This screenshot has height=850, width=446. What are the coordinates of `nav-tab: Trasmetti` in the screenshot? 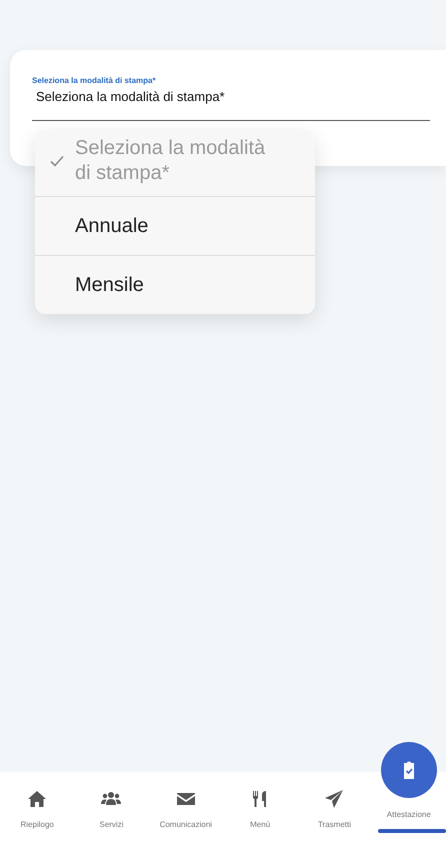 It's located at (334, 807).